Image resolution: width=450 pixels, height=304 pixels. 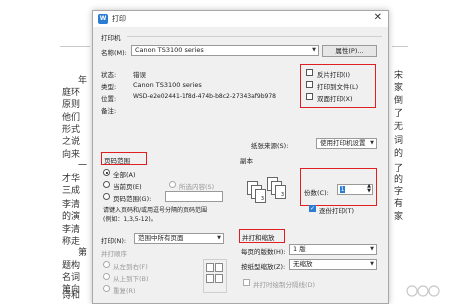 I want to click on document-text-line: 之说, so click(x=71, y=142).